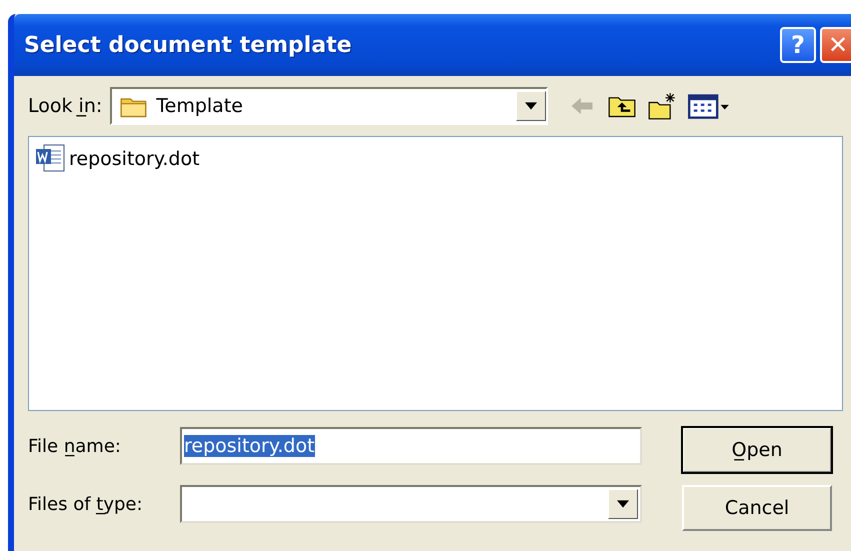 This screenshot has width=851, height=551. What do you see at coordinates (709, 106) in the screenshot?
I see `view-menu-icon` at bounding box center [709, 106].